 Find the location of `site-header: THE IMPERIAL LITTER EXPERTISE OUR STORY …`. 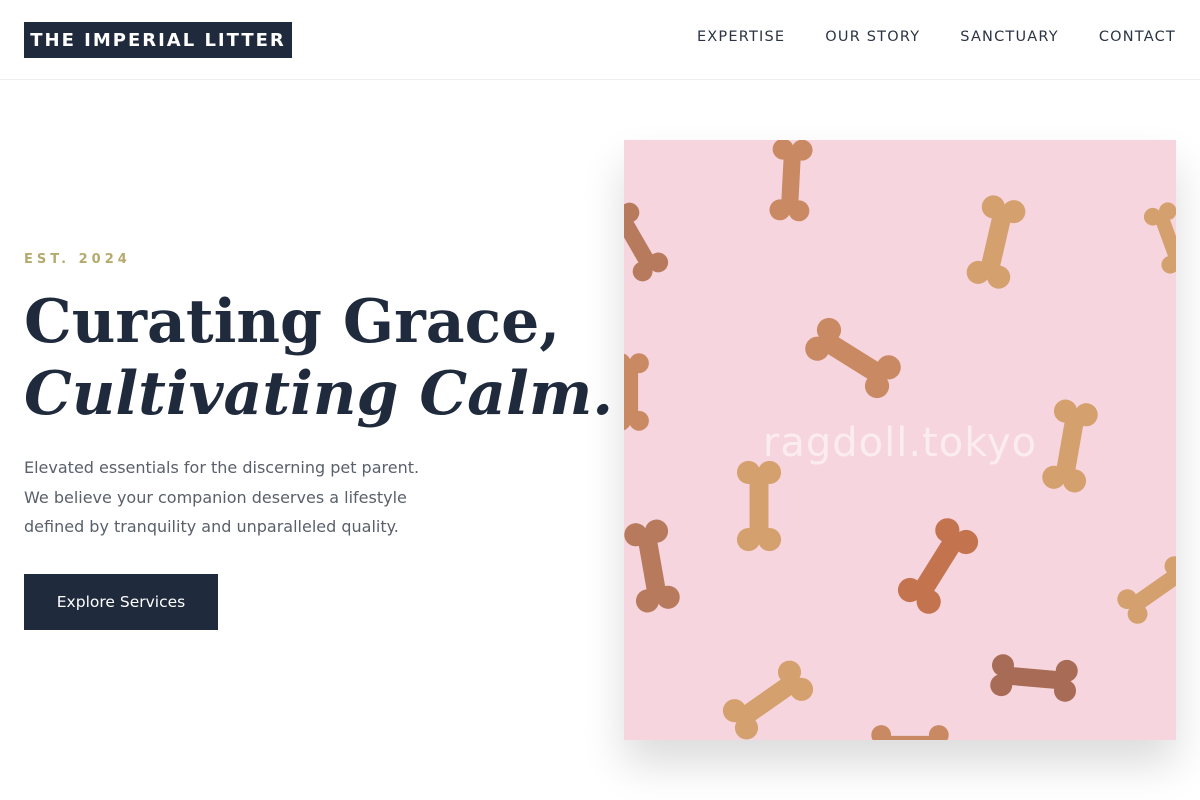

site-header: THE IMPERIAL LITTER EXPERTISE OUR STORY … is located at coordinates (600, 40).